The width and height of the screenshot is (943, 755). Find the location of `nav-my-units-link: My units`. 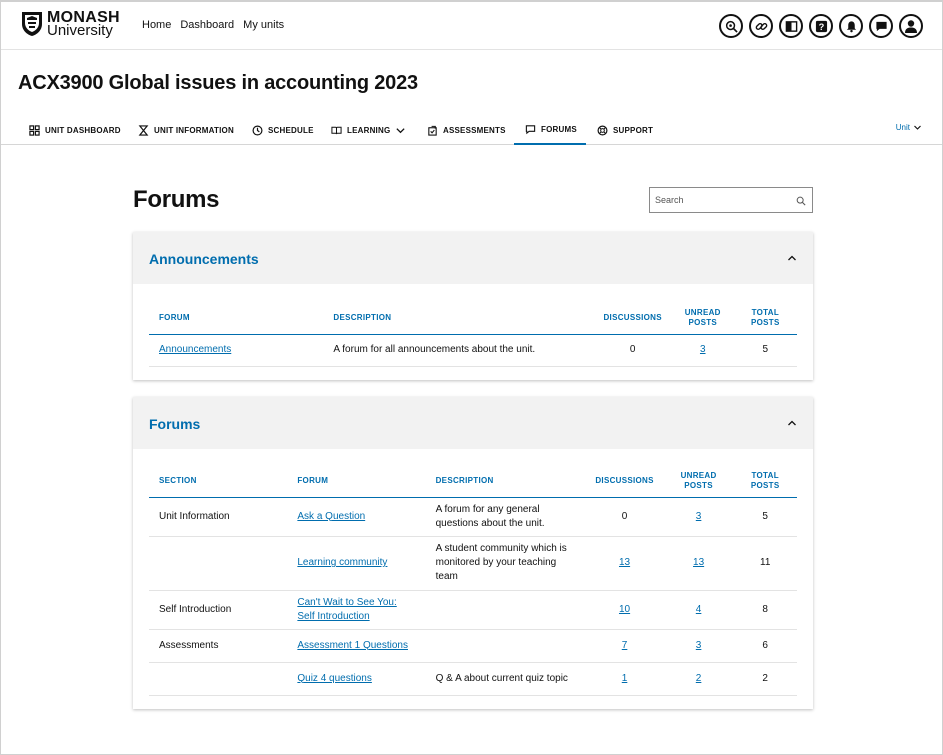

nav-my-units-link: My units is located at coordinates (263, 25).